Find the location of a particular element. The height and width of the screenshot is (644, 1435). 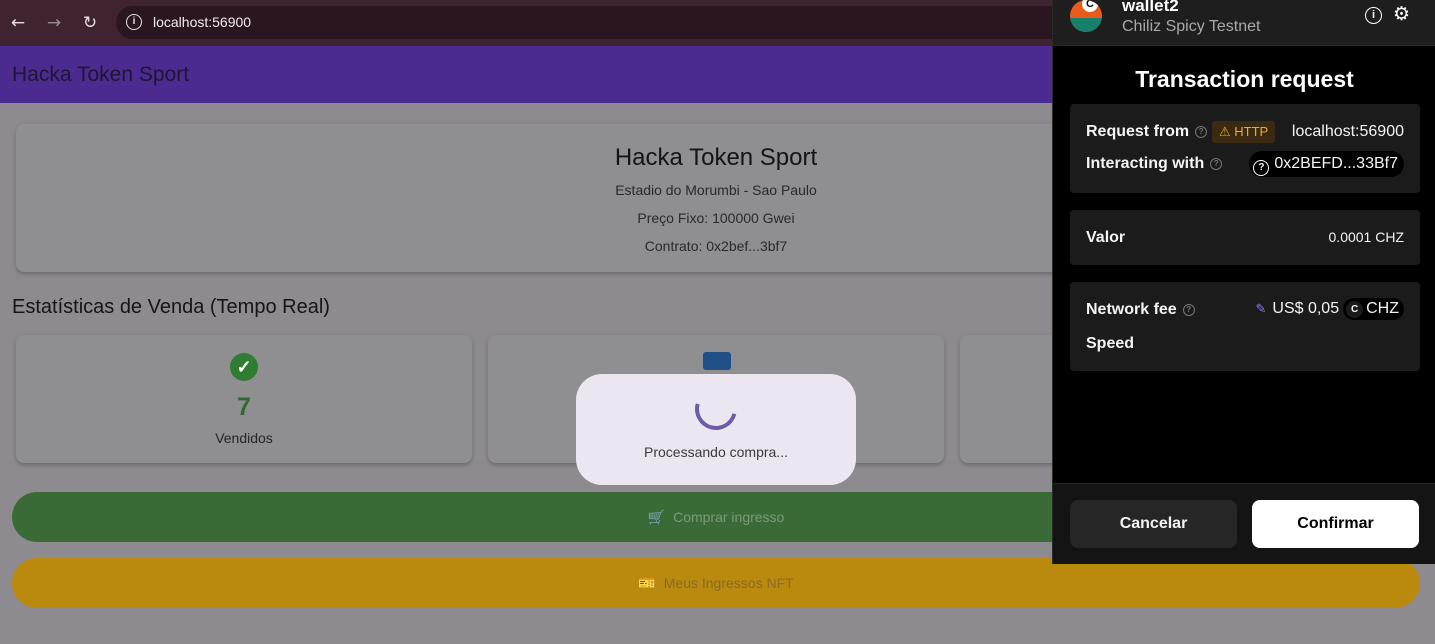

confirm-button: Confirmar is located at coordinates (1335, 524).